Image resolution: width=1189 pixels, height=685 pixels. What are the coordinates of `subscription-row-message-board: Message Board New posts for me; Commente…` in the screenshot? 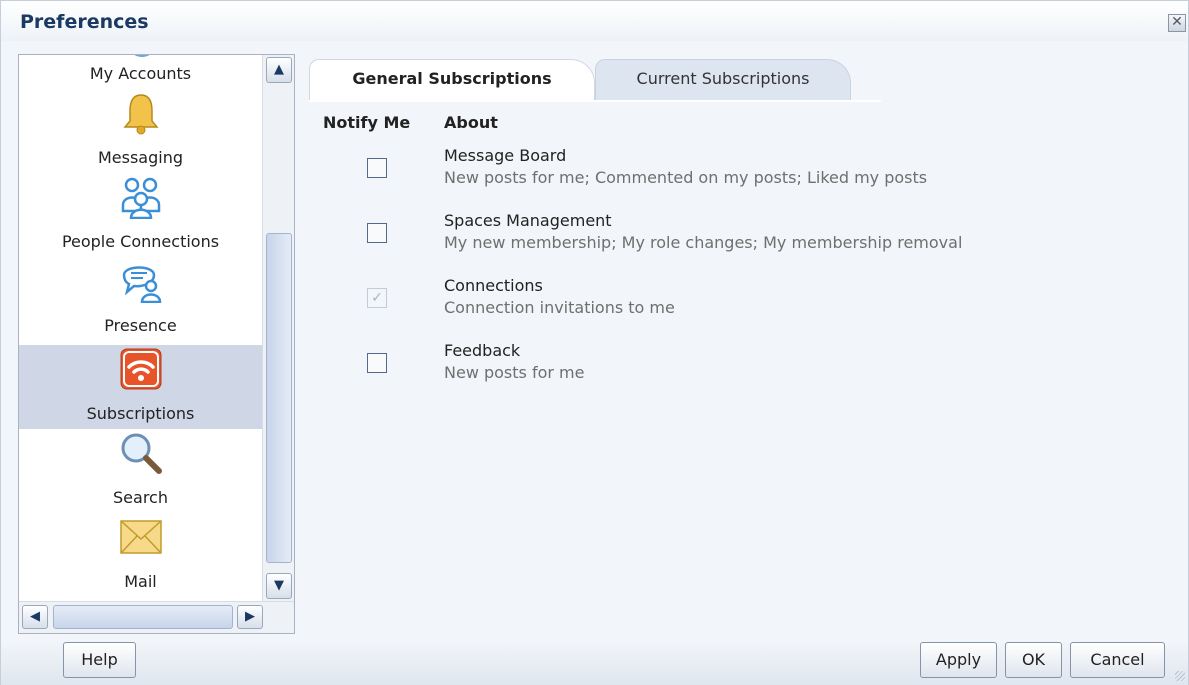 It's located at (739, 176).